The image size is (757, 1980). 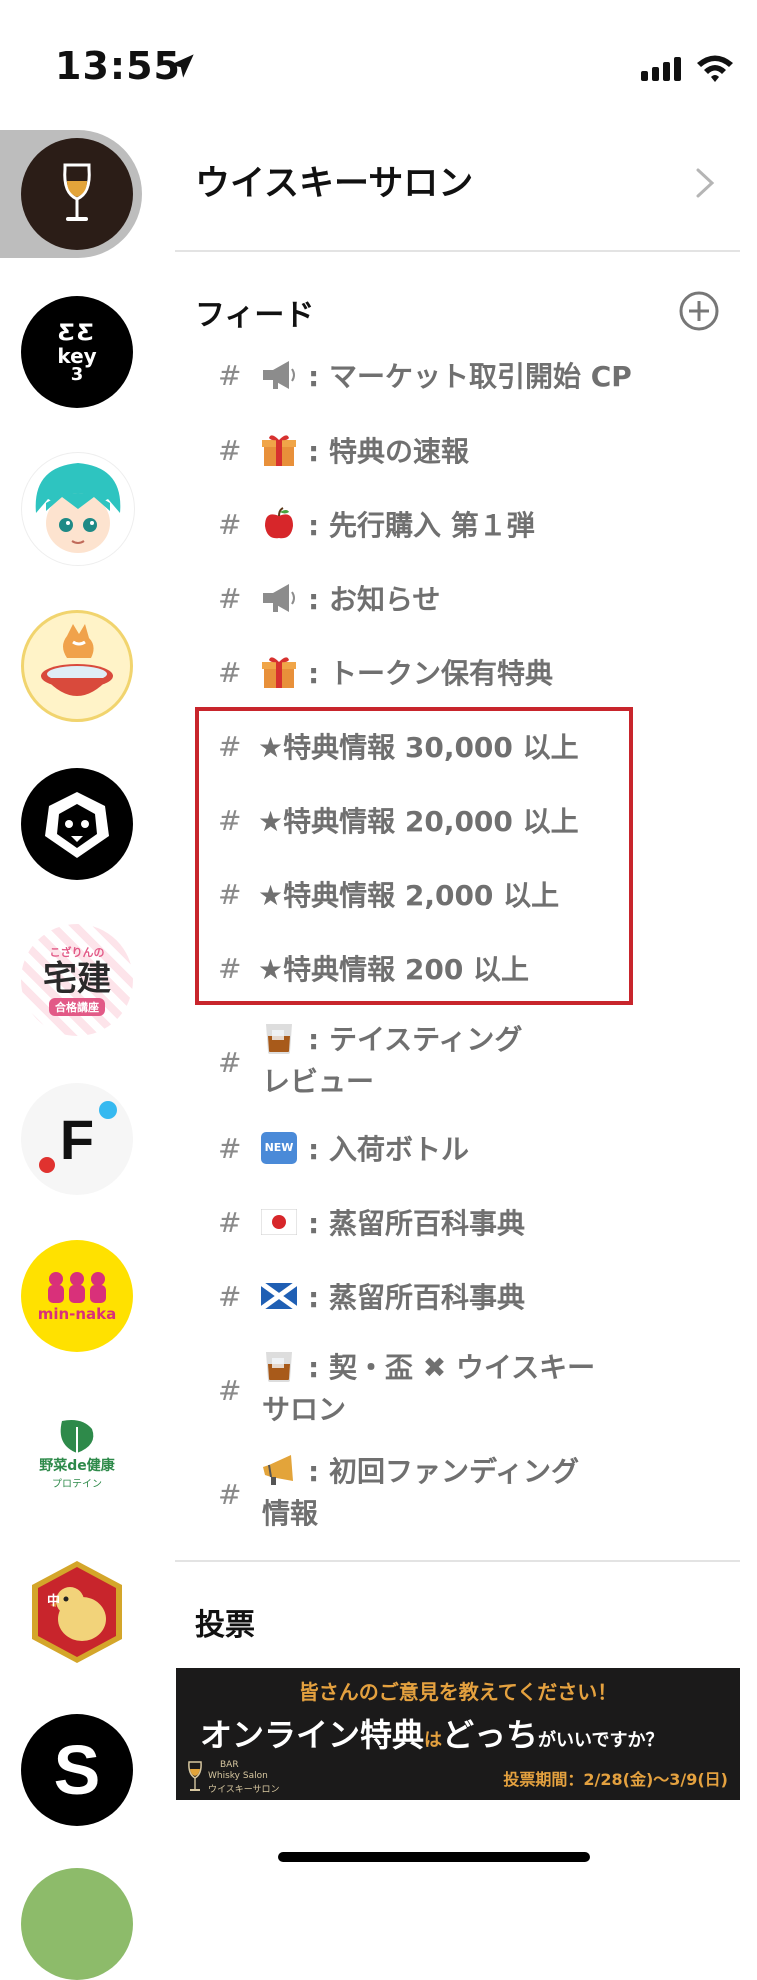 I want to click on header-divider, so click(x=457, y=251).